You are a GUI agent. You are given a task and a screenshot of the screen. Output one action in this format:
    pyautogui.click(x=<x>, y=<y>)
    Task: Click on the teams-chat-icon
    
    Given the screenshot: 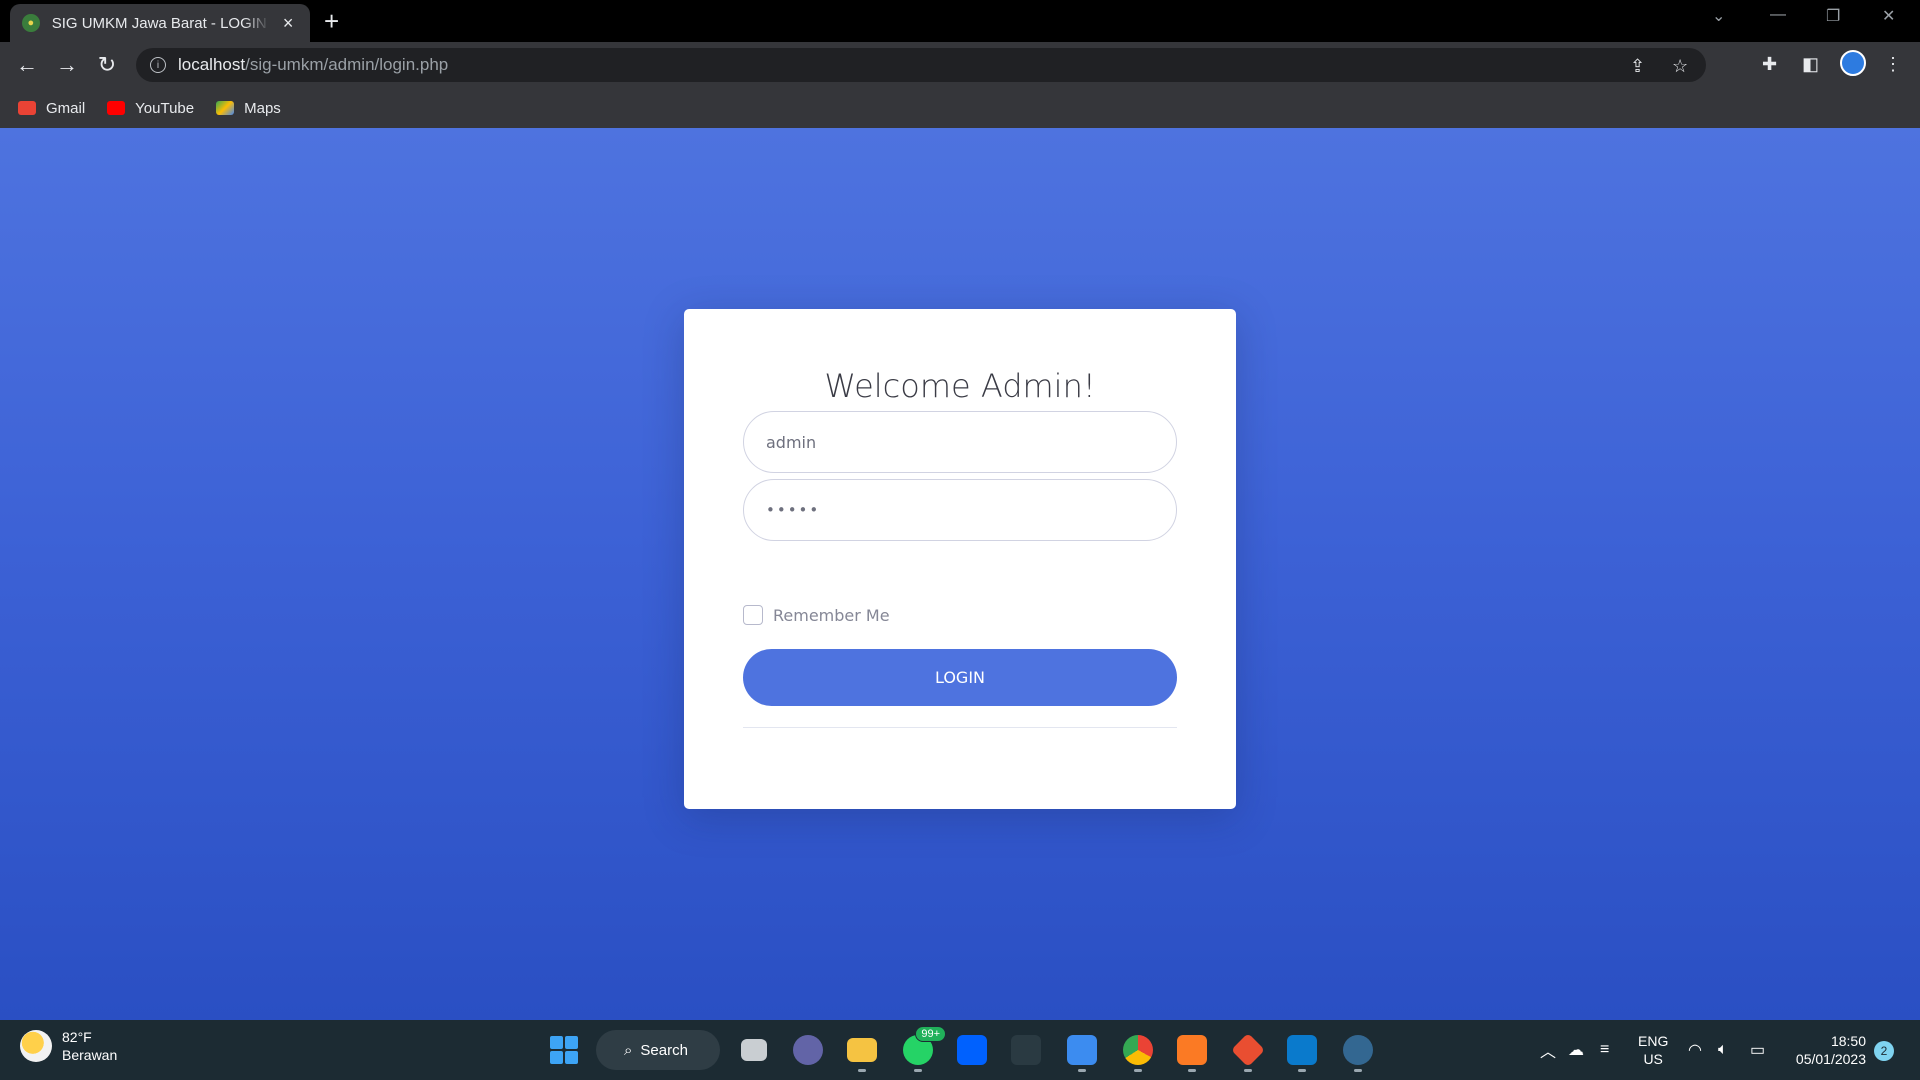 What is the action you would take?
    pyautogui.click(x=808, y=1050)
    